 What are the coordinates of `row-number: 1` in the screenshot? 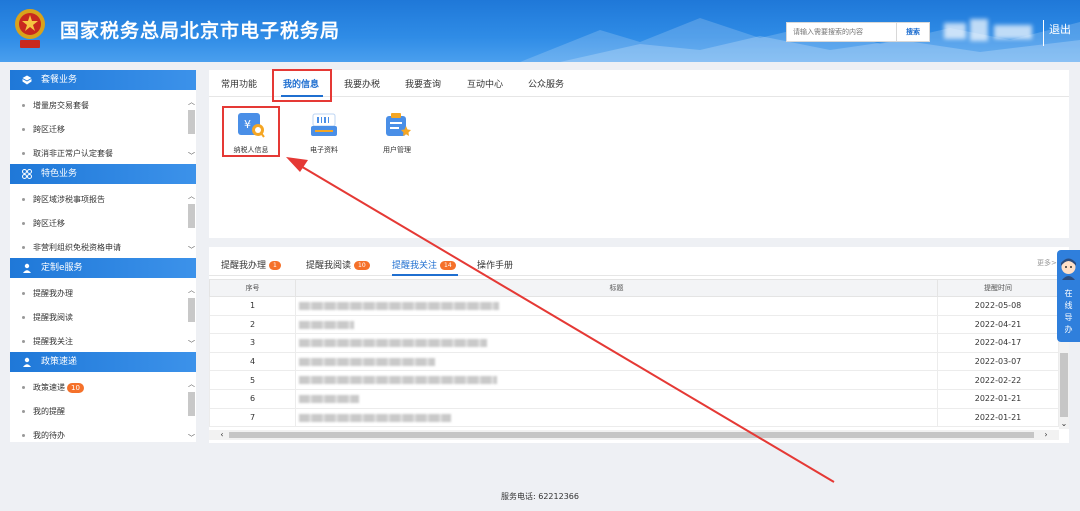 It's located at (252, 306).